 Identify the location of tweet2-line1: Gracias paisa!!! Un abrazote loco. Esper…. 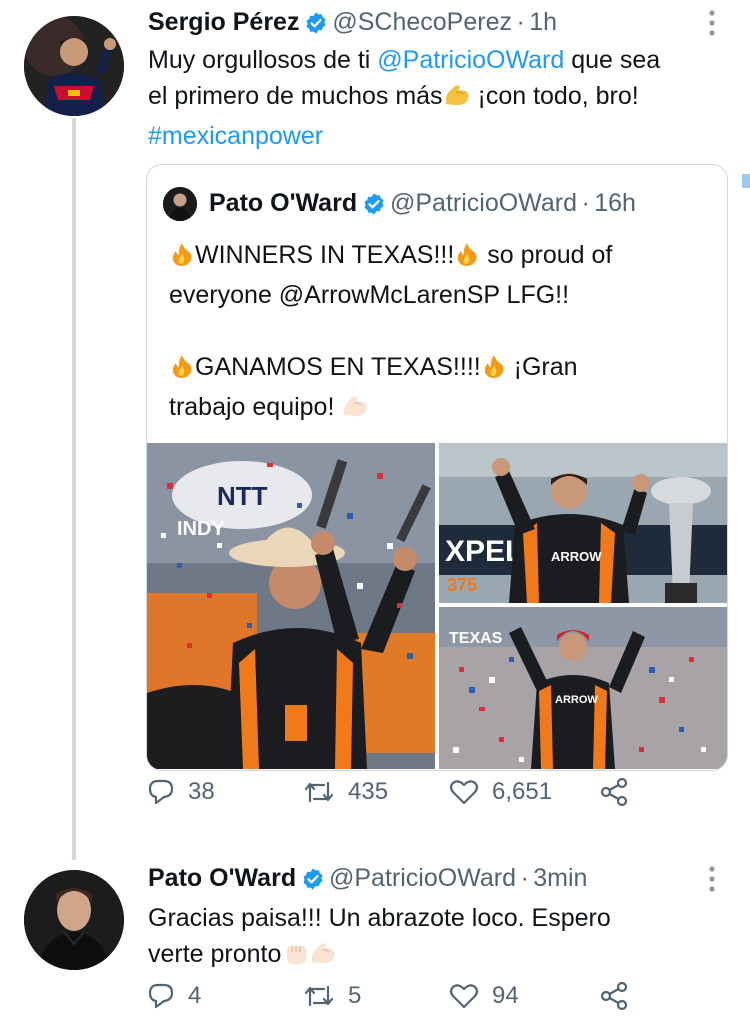
(379, 918).